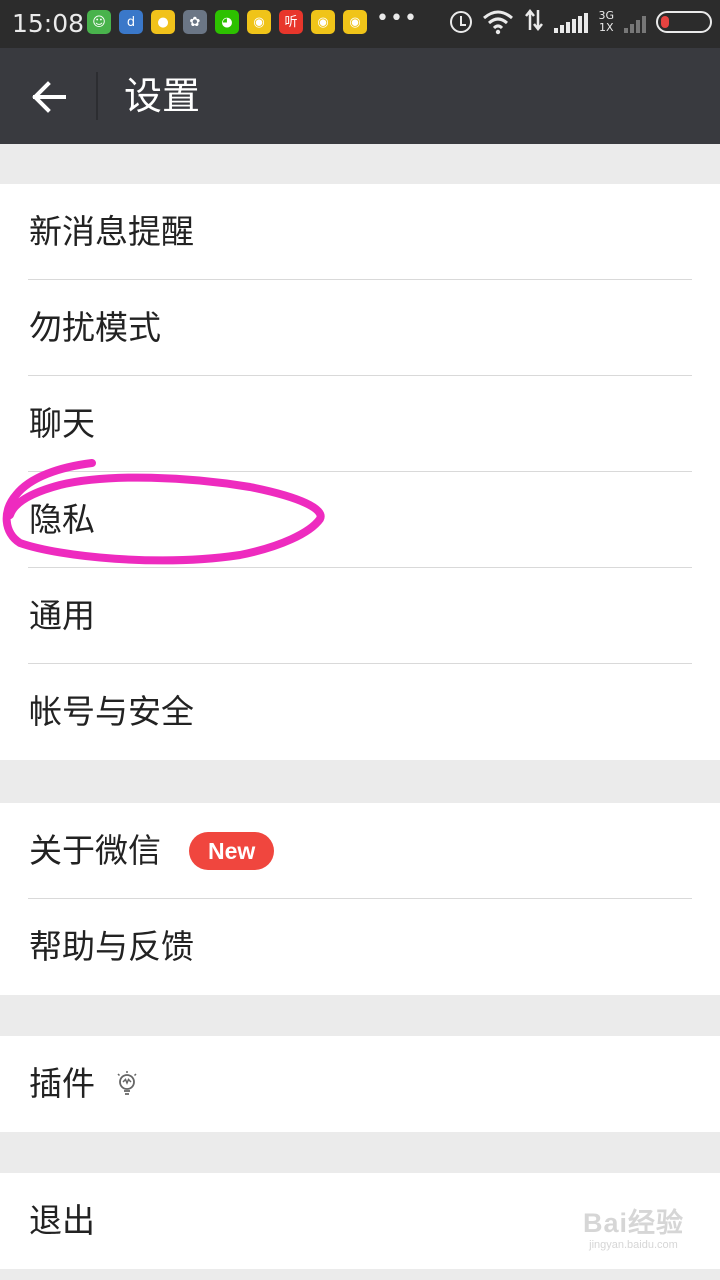 This screenshot has height=1280, width=720. I want to click on settings-item-do-not-disturb: 勿扰模式, so click(360, 328).